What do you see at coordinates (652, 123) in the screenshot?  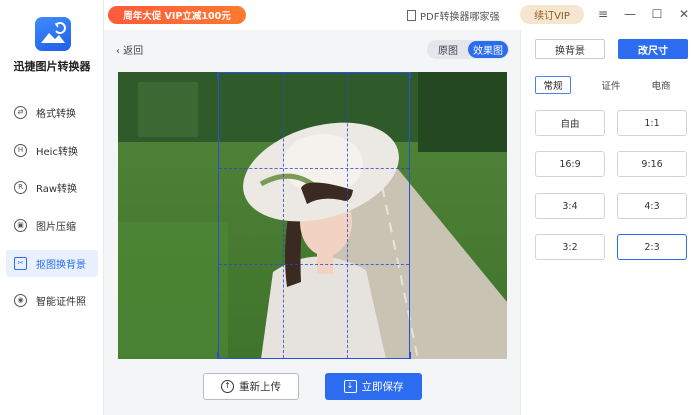 I see `ratio-1-1: 1:1` at bounding box center [652, 123].